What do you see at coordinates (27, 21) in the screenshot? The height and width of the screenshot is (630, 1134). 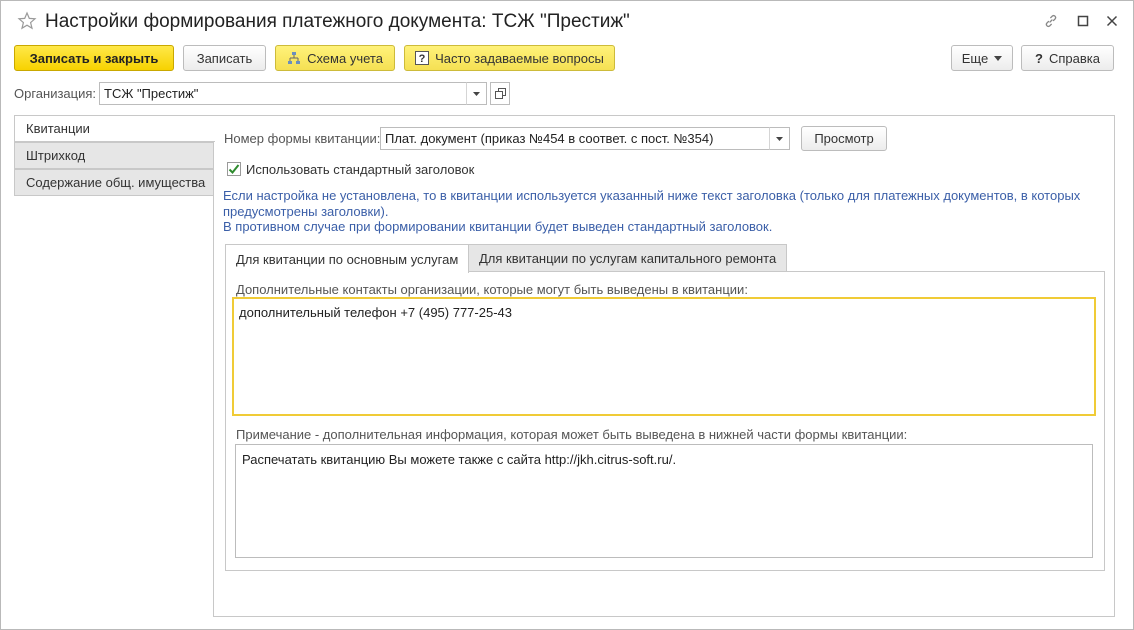 I see `star-icon` at bounding box center [27, 21].